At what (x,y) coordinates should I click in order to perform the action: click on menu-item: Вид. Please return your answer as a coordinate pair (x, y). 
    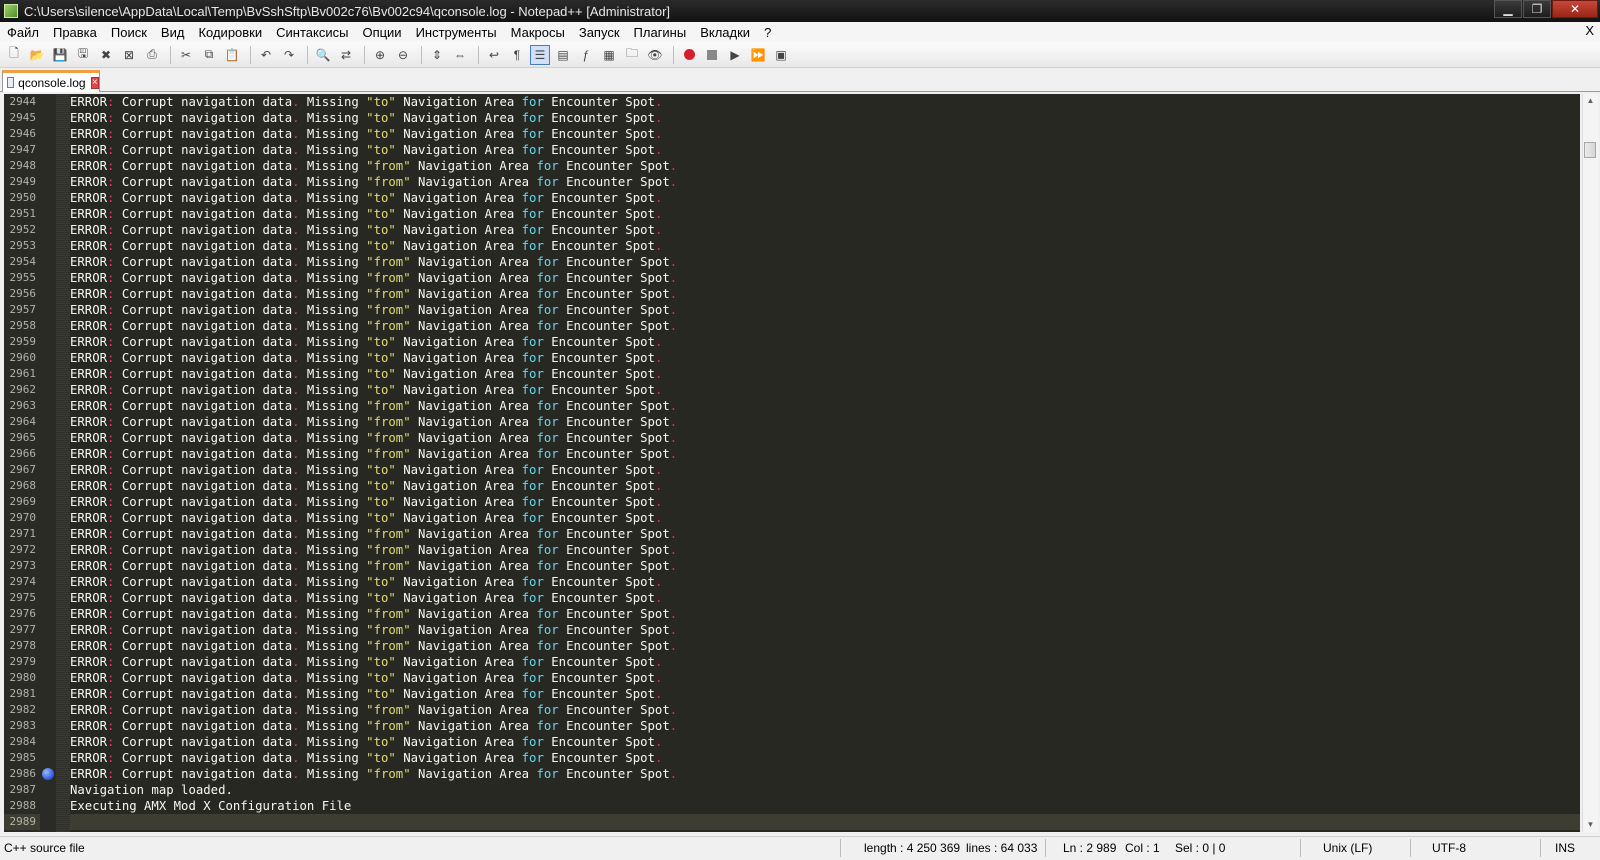
    Looking at the image, I should click on (173, 32).